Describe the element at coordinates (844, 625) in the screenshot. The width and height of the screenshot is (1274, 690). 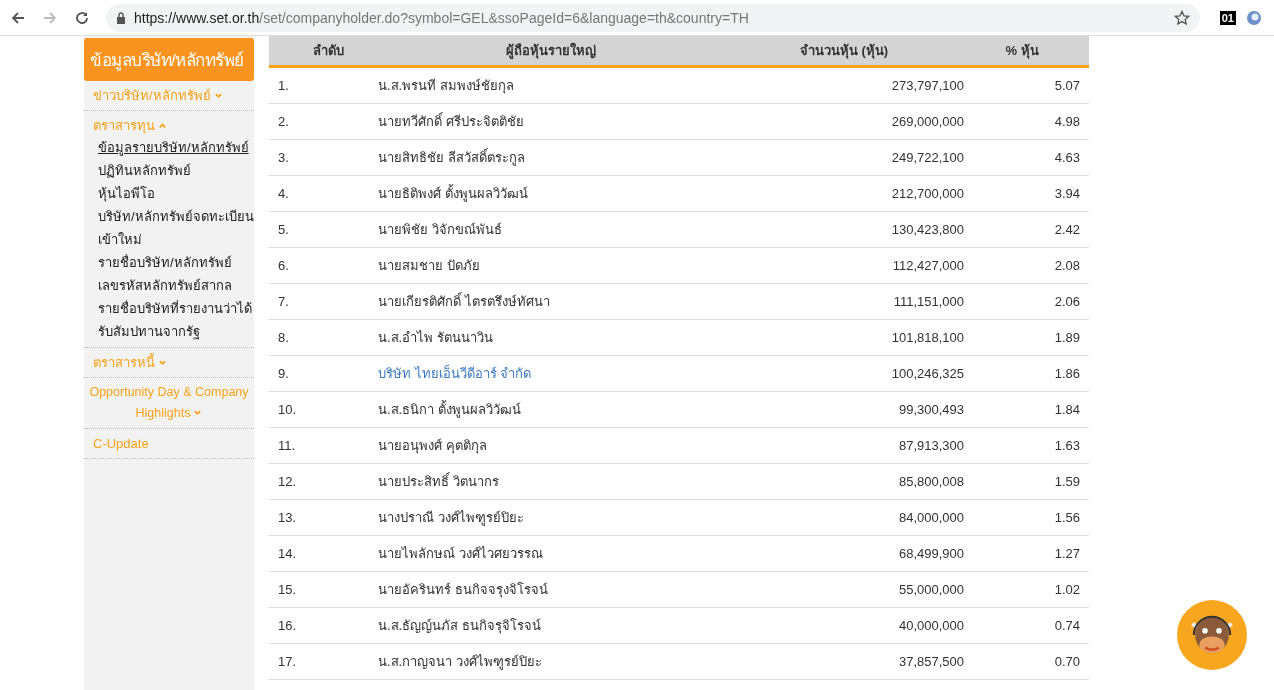
I see `shares-cell: 40,000,000` at that location.